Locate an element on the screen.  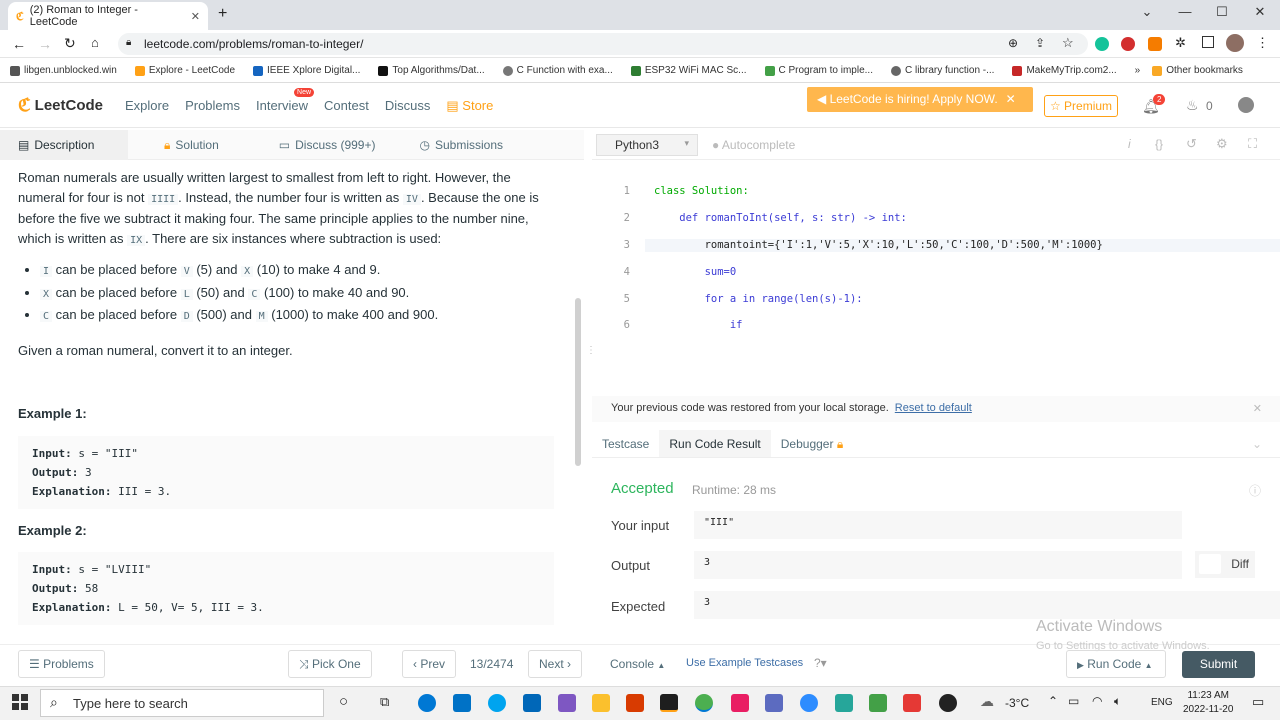
tab-discuss: ▭ Discuss (999+) is located at coordinates (315, 145).